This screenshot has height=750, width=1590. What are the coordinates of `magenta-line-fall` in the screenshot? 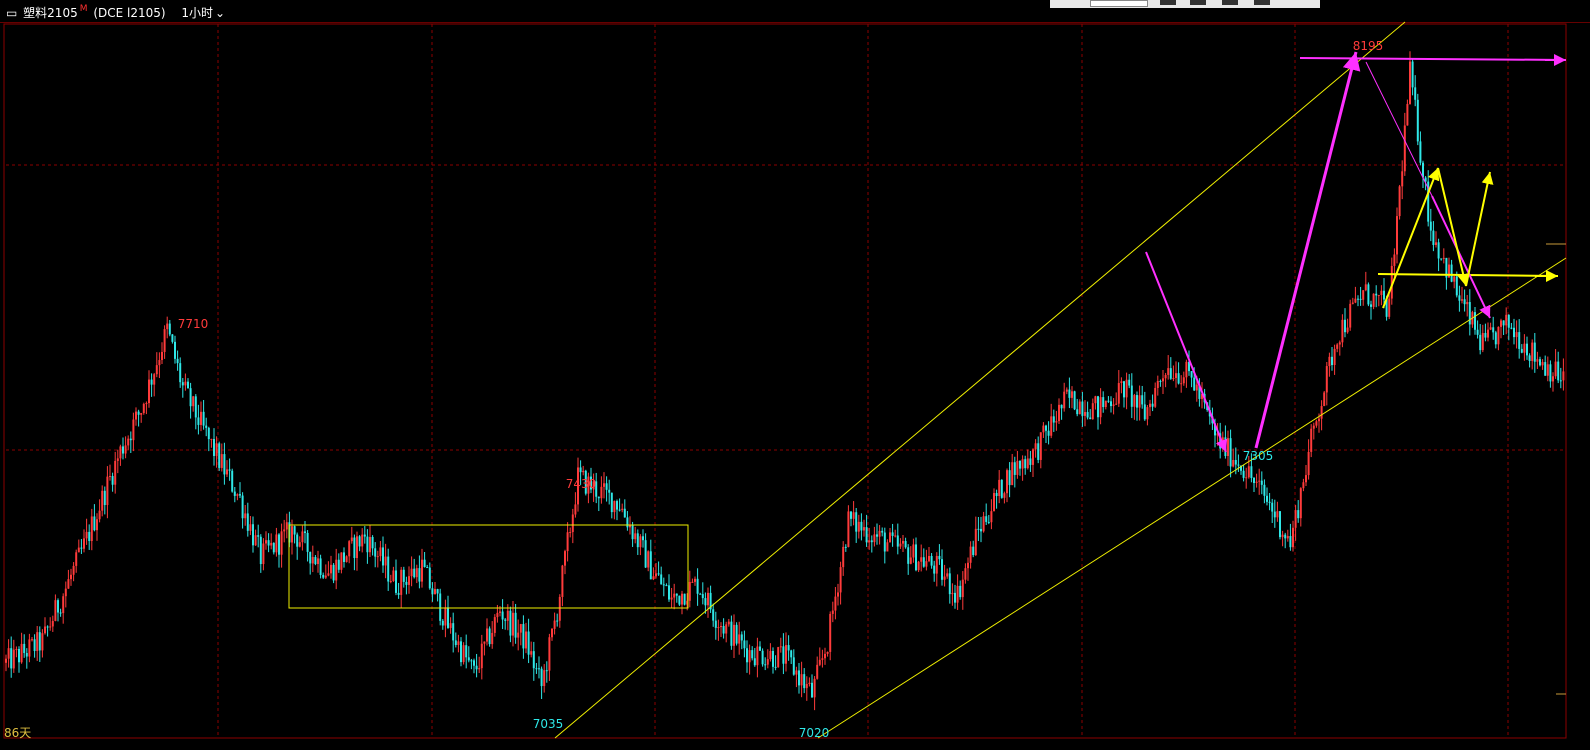 It's located at (1399, 129).